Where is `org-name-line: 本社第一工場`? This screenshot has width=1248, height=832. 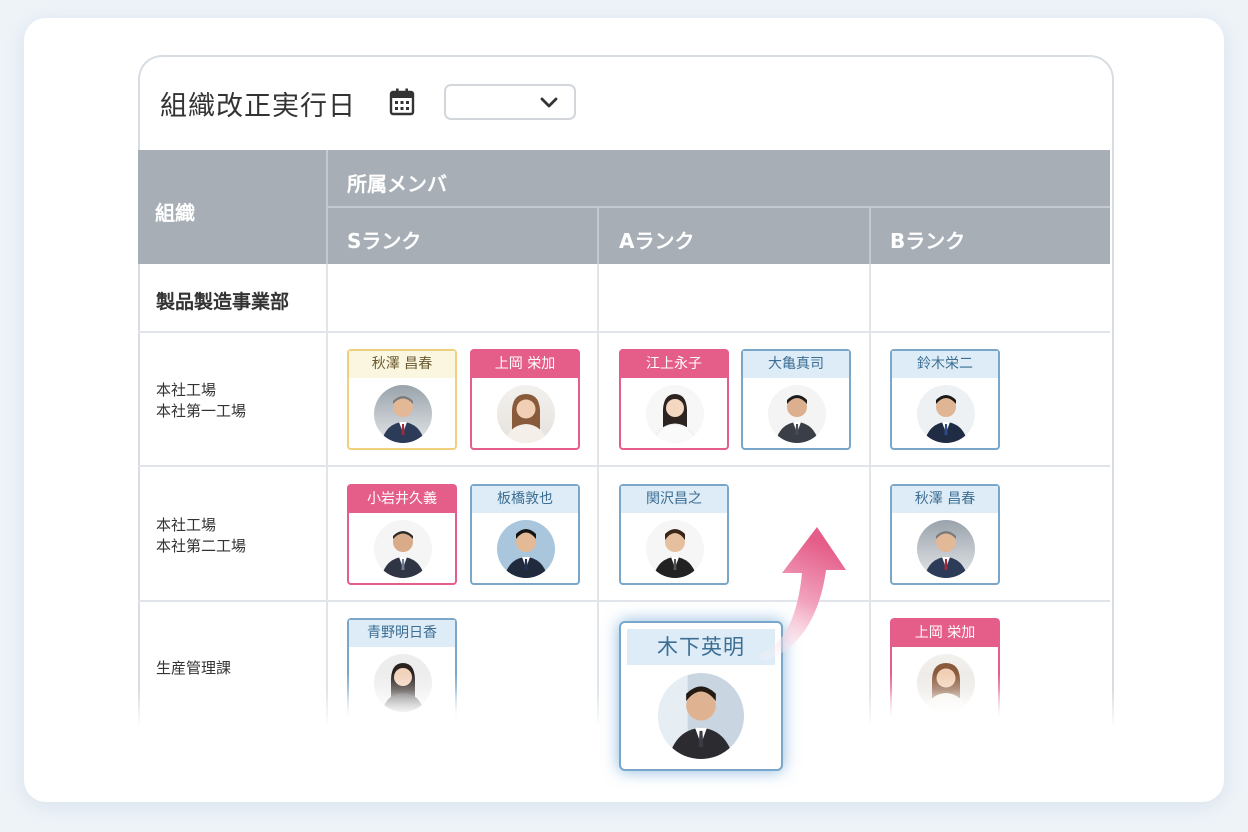
org-name-line: 本社第一工場 is located at coordinates (201, 411).